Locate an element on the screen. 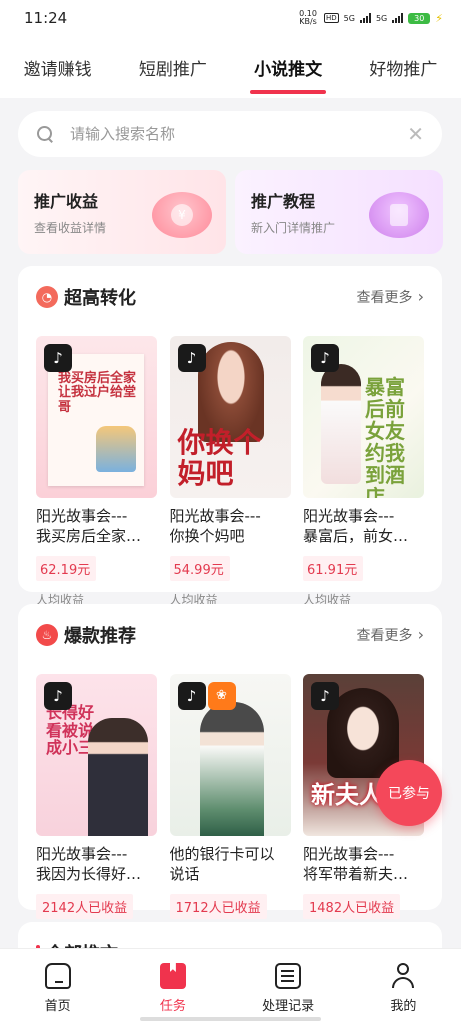  promo-tutorial-card: 推广教程 新入门详情推广 is located at coordinates (339, 212).